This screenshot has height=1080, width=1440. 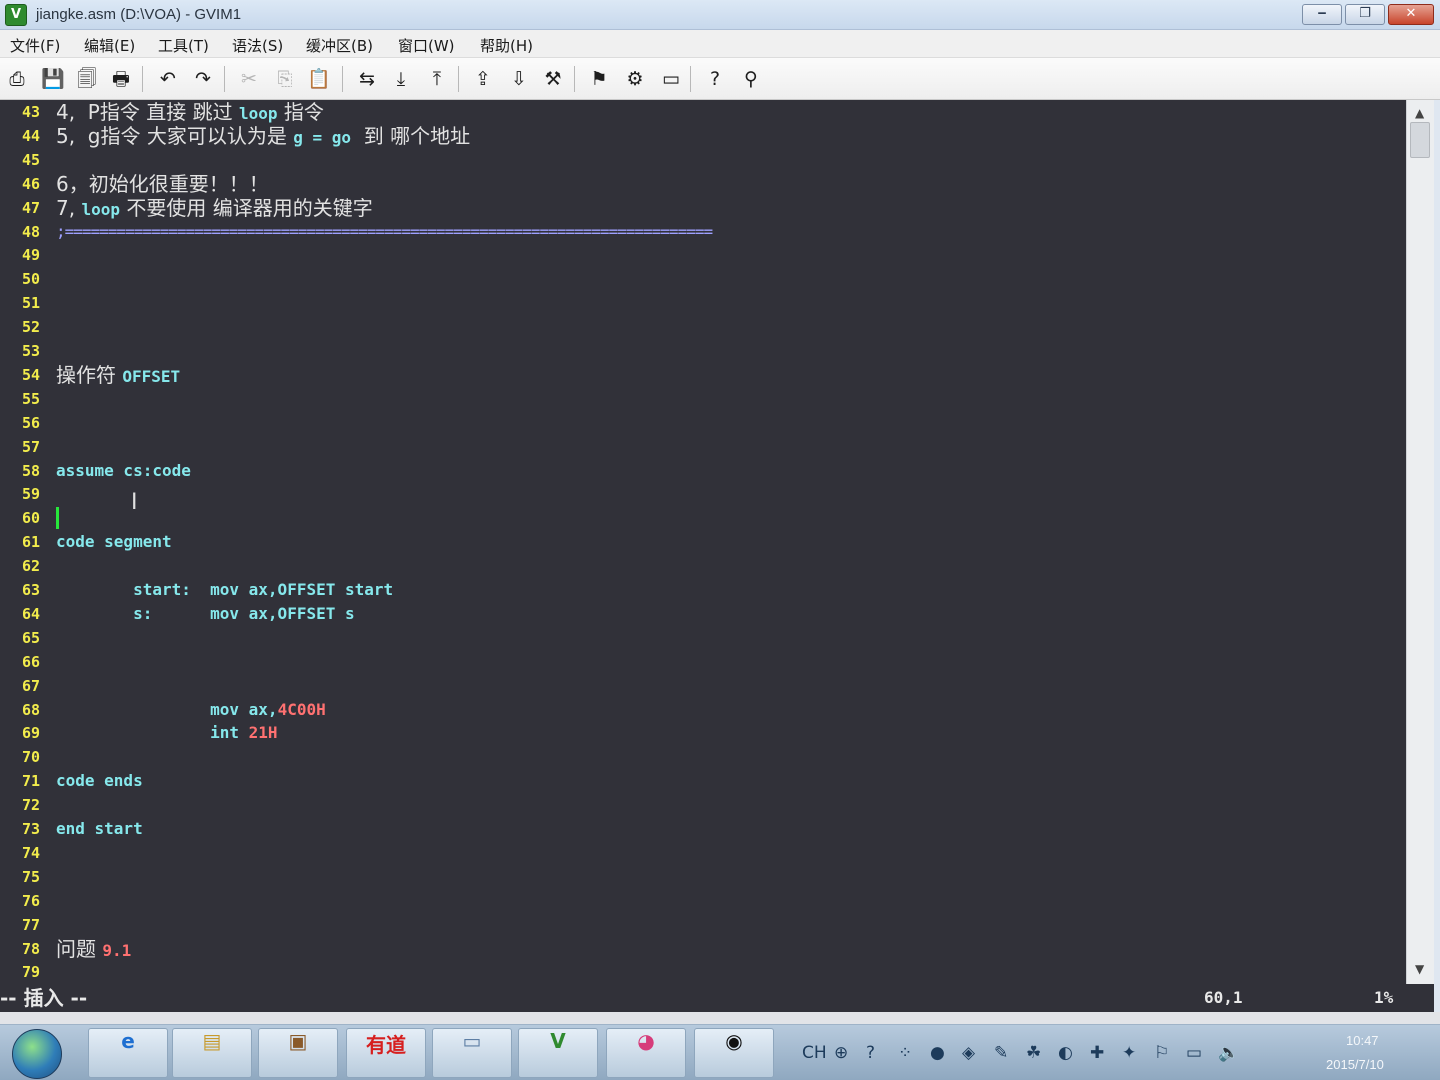 What do you see at coordinates (31, 637) in the screenshot?
I see `line-number: 65` at bounding box center [31, 637].